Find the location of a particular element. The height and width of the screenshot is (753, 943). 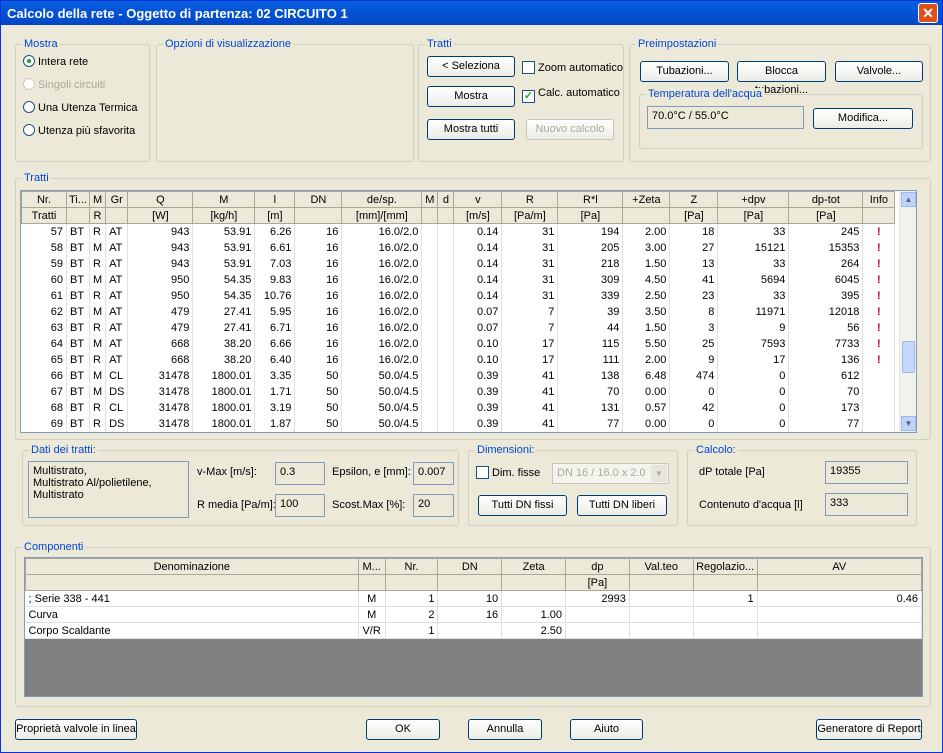

column-header: [kg/h] is located at coordinates (224, 215).